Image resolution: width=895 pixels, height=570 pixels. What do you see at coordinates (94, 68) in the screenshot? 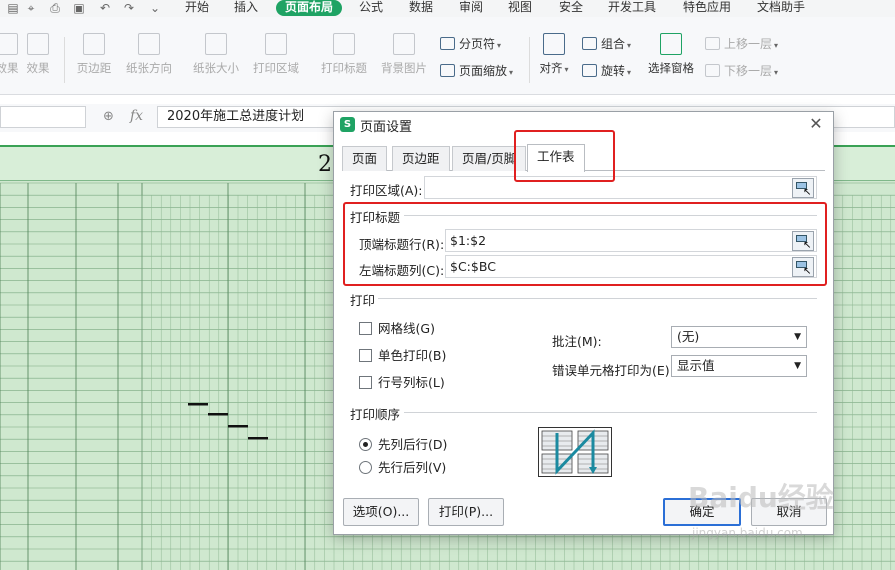
I see `ribbon-label: 页边距` at bounding box center [94, 68].